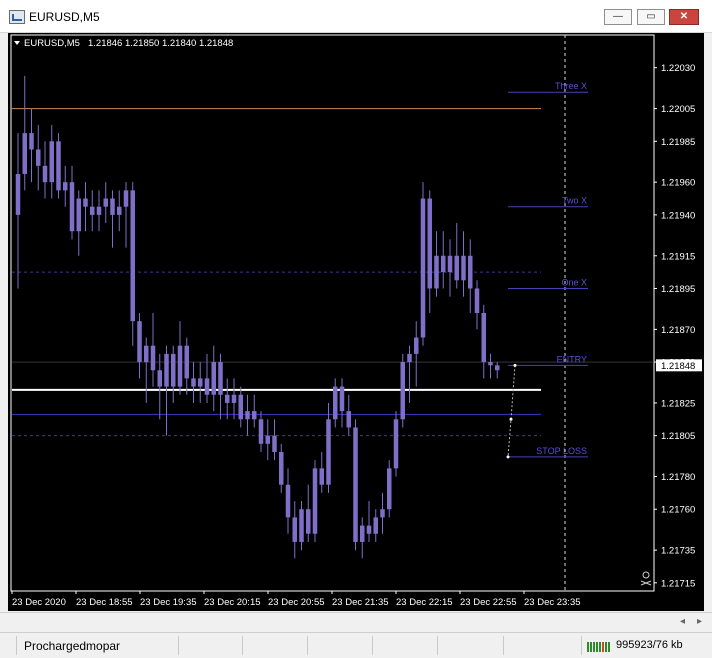 The width and height of the screenshot is (712, 658). I want to click on ohlc-values: 1.21846 1.21850 1.21840 1.21848, so click(160, 43).